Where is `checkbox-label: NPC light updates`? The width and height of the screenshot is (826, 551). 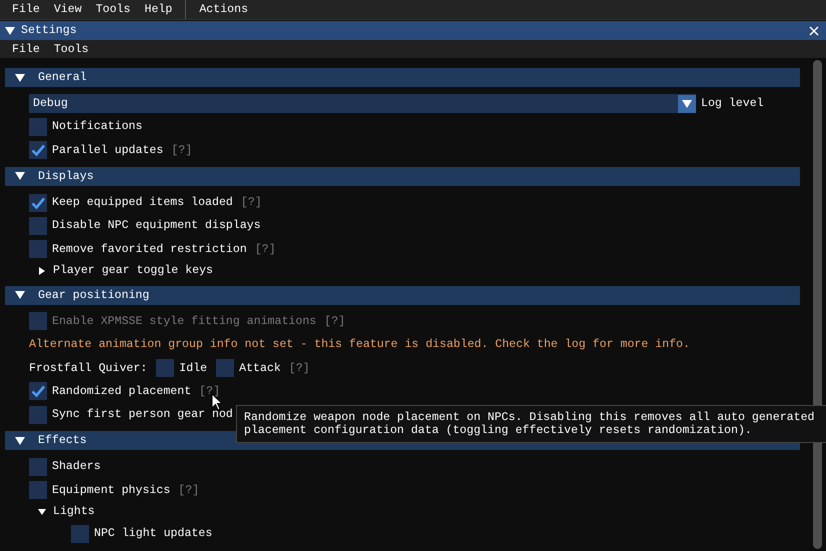 checkbox-label: NPC light updates is located at coordinates (153, 533).